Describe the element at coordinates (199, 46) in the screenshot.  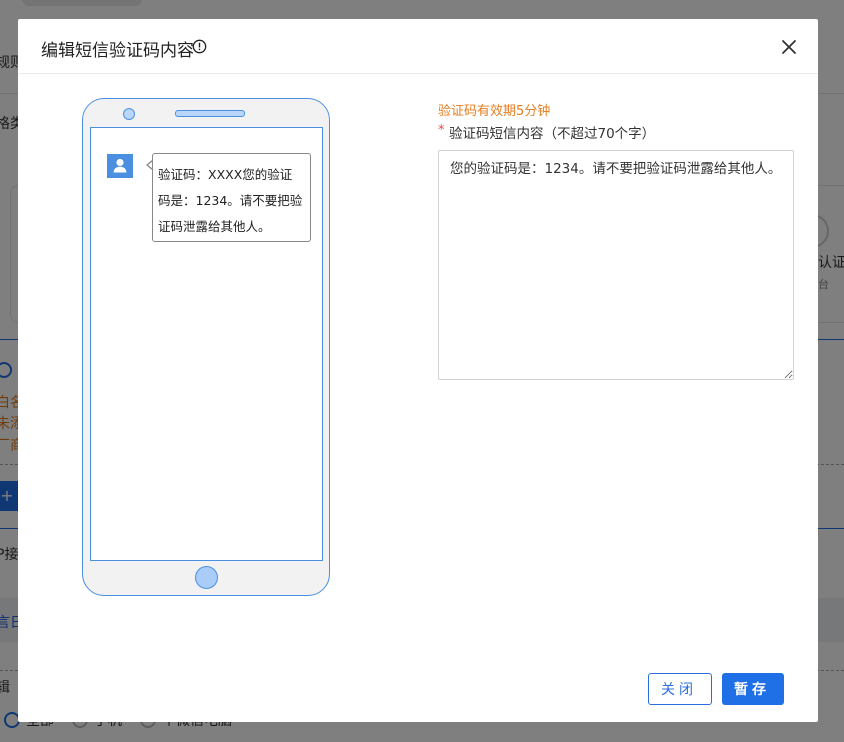
I see `info-circle-icon` at that location.